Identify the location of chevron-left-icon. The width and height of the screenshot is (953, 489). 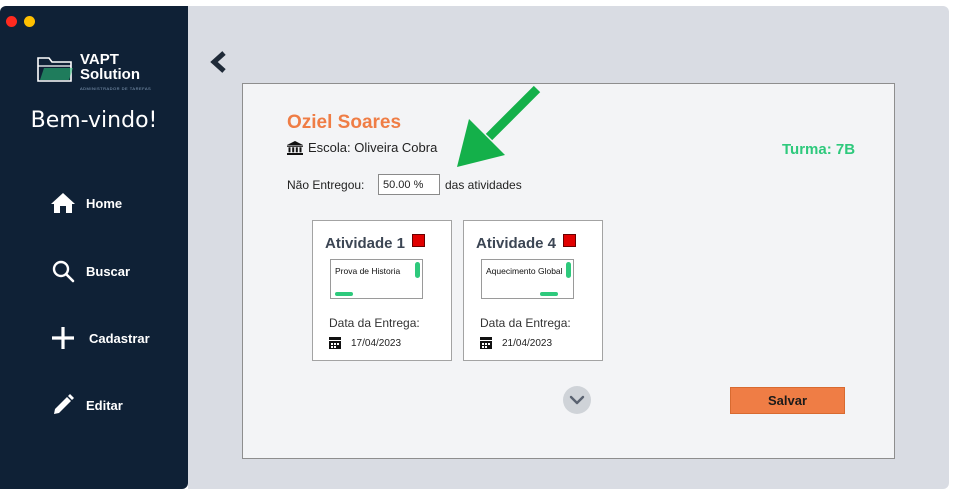
(218, 62).